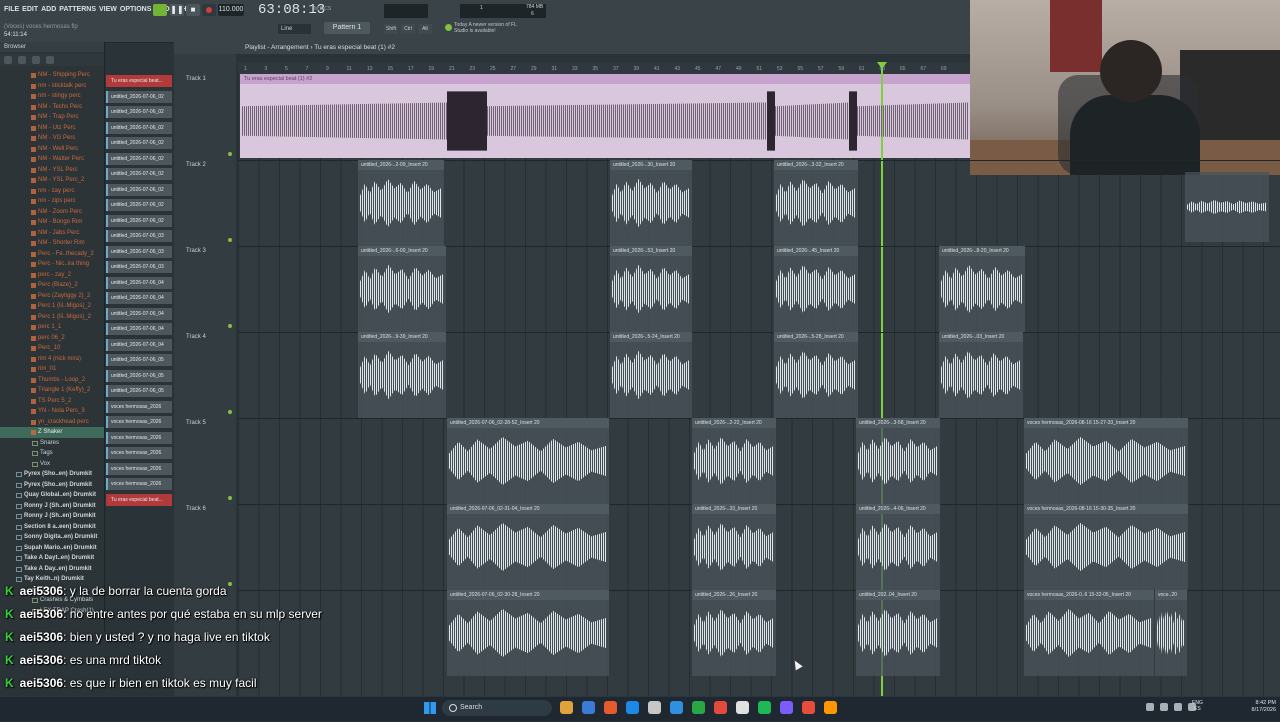 This screenshot has width=1280, height=722. I want to click on file-explorer-icon, so click(566, 707).